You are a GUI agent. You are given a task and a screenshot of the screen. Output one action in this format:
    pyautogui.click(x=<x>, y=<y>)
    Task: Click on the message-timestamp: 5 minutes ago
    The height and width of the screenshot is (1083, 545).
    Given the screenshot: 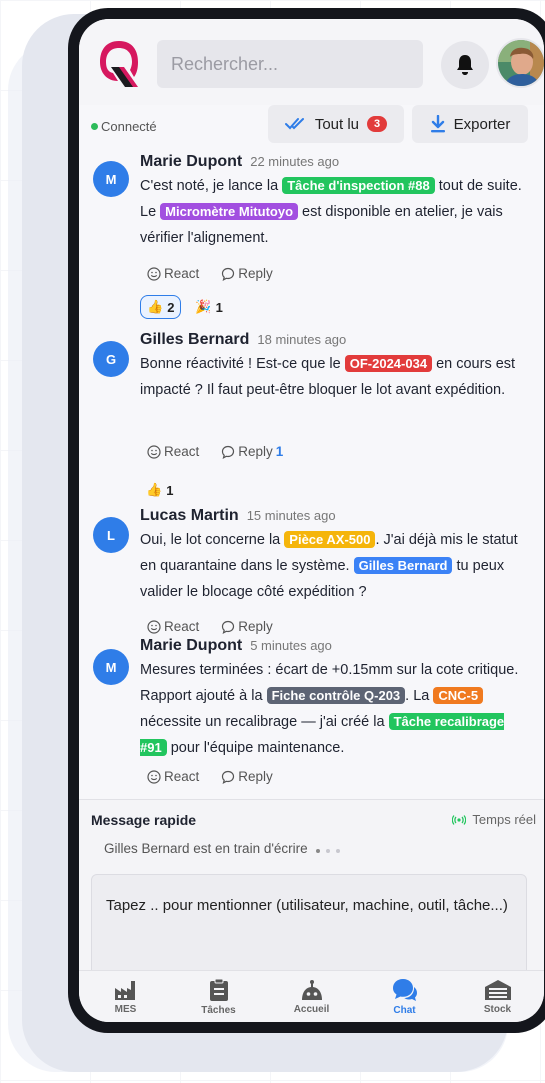 What is the action you would take?
    pyautogui.click(x=291, y=645)
    